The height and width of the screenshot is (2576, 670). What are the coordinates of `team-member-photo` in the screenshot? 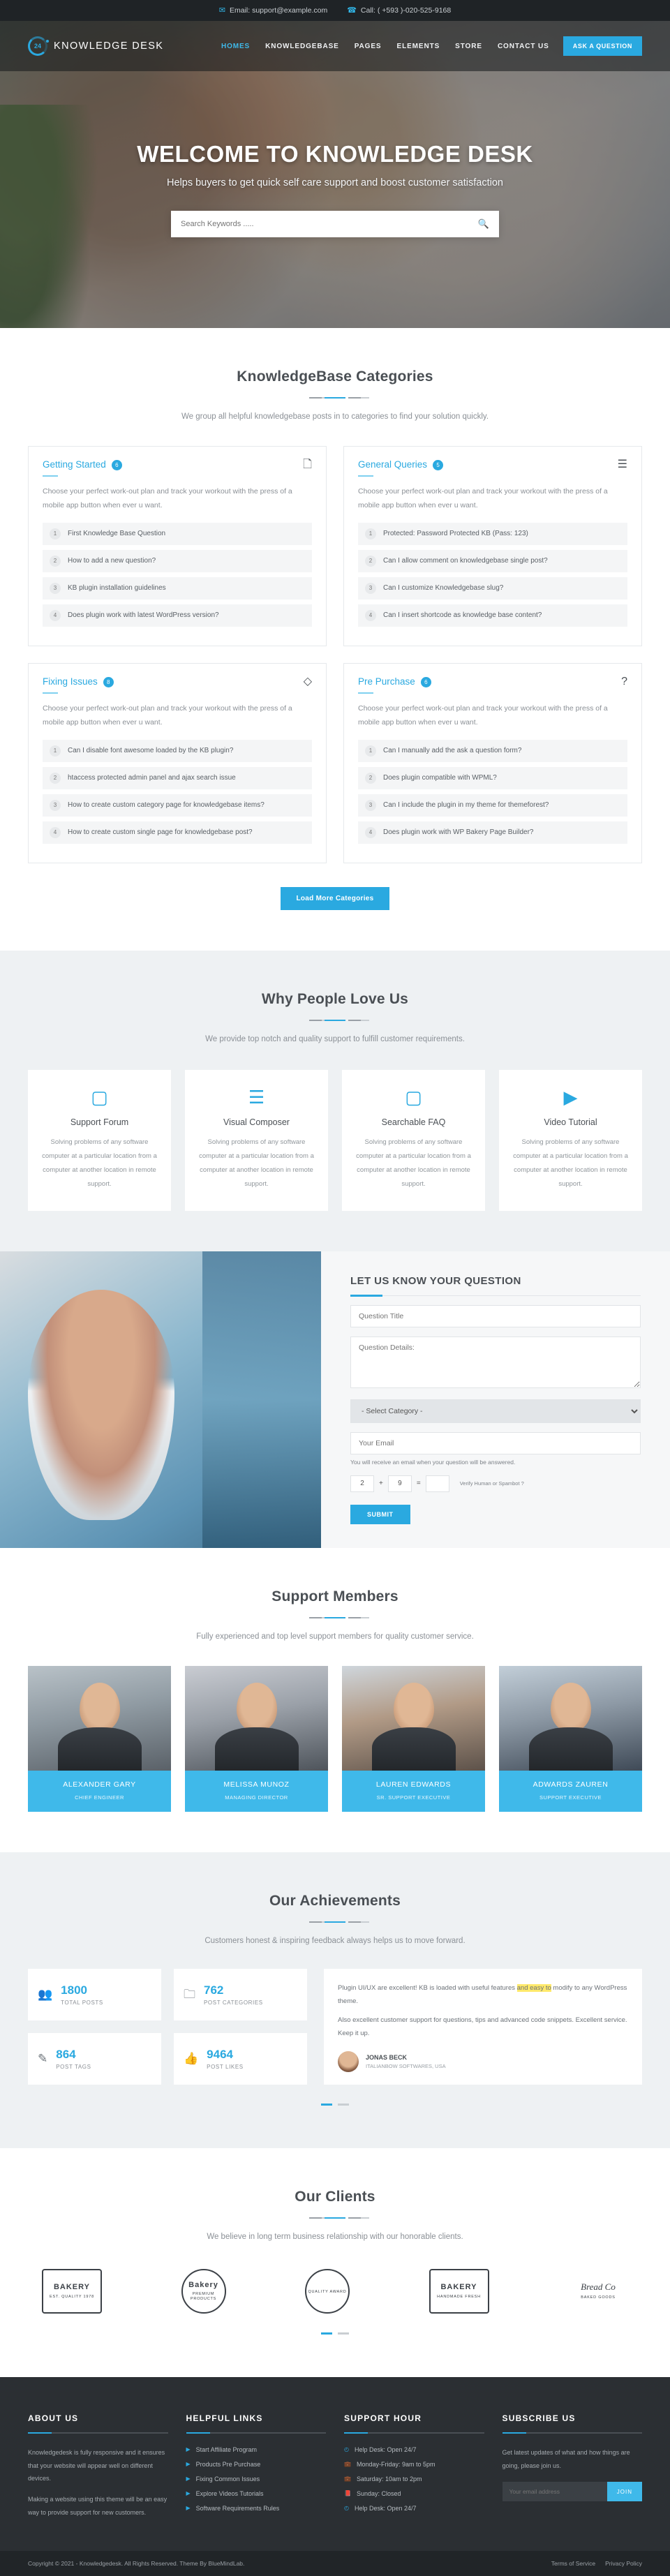 It's located at (413, 1718).